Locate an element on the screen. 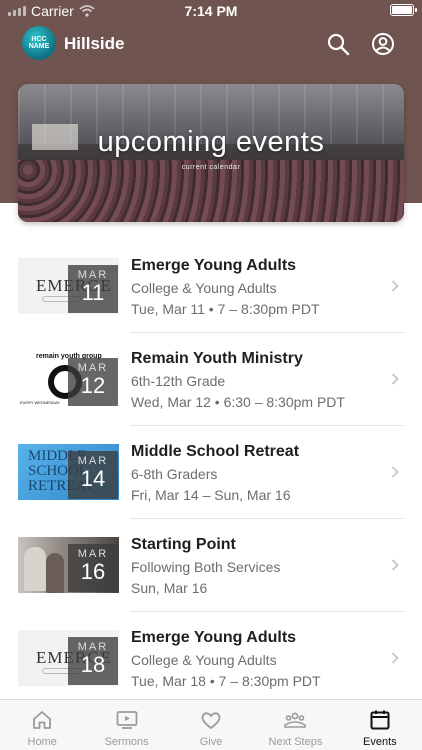  heart-icon is located at coordinates (211, 720).